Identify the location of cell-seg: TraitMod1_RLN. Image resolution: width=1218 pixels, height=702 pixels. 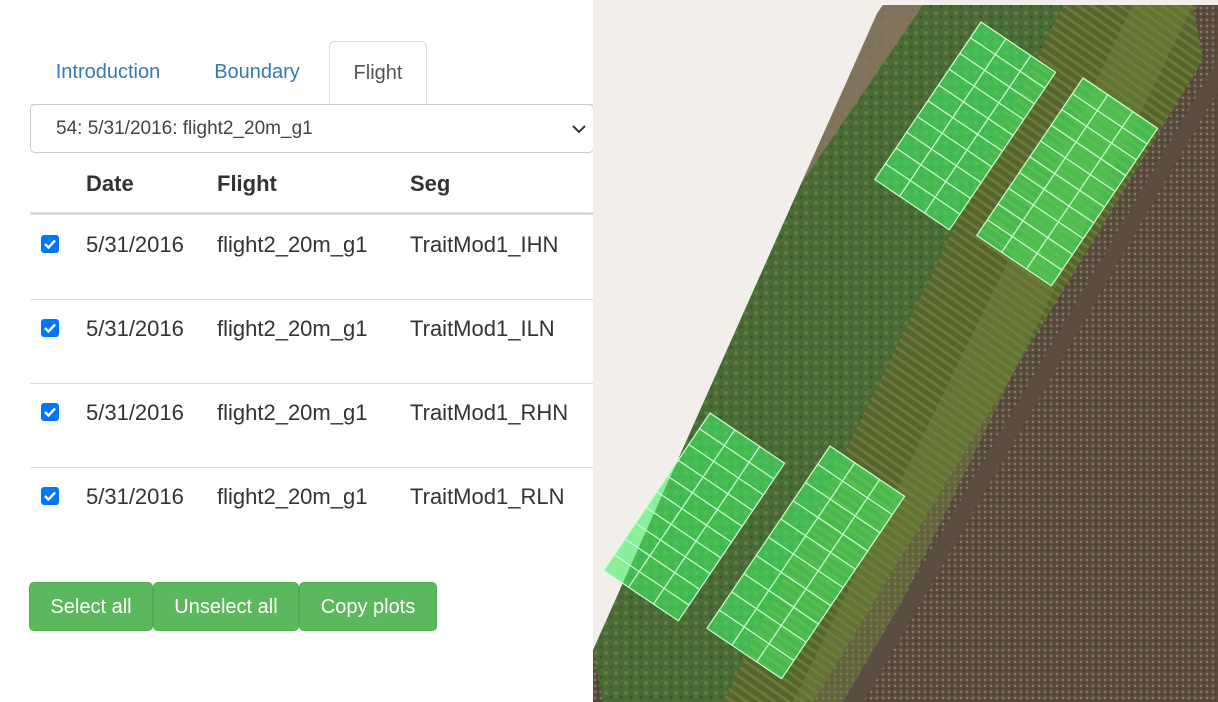
(487, 496).